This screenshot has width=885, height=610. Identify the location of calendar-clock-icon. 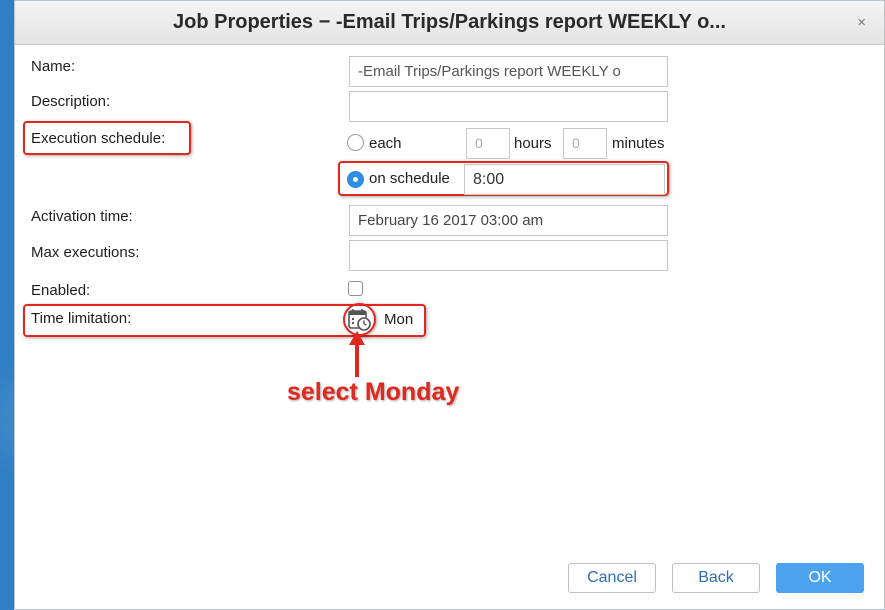
(360, 320).